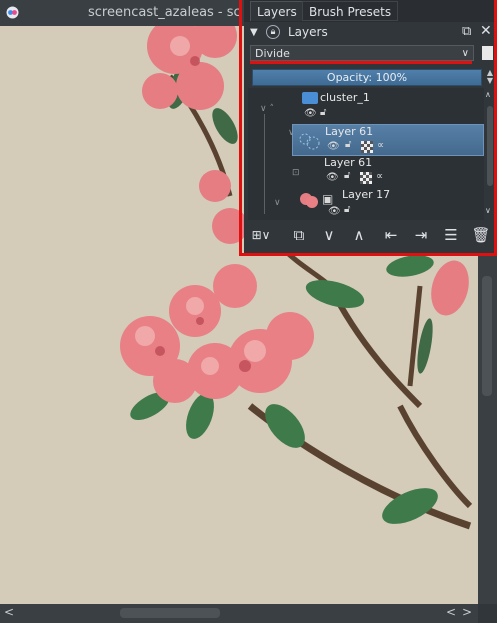 The width and height of the screenshot is (497, 623). Describe the element at coordinates (451, 612) in the screenshot. I see `scroll-left-small-icon: <` at that location.